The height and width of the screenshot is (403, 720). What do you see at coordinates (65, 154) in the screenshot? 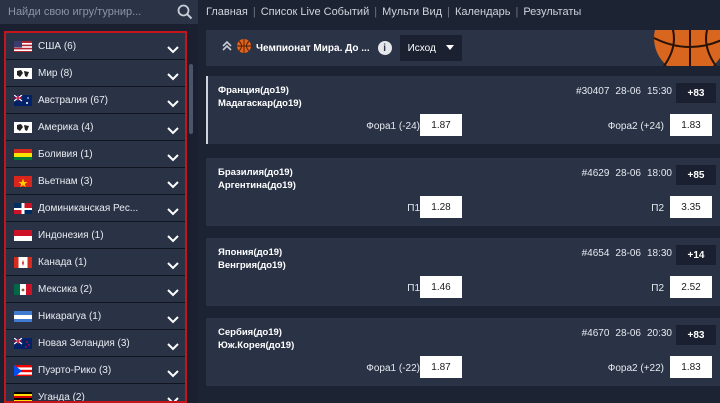
I see `country-name: Боливия (1)` at bounding box center [65, 154].